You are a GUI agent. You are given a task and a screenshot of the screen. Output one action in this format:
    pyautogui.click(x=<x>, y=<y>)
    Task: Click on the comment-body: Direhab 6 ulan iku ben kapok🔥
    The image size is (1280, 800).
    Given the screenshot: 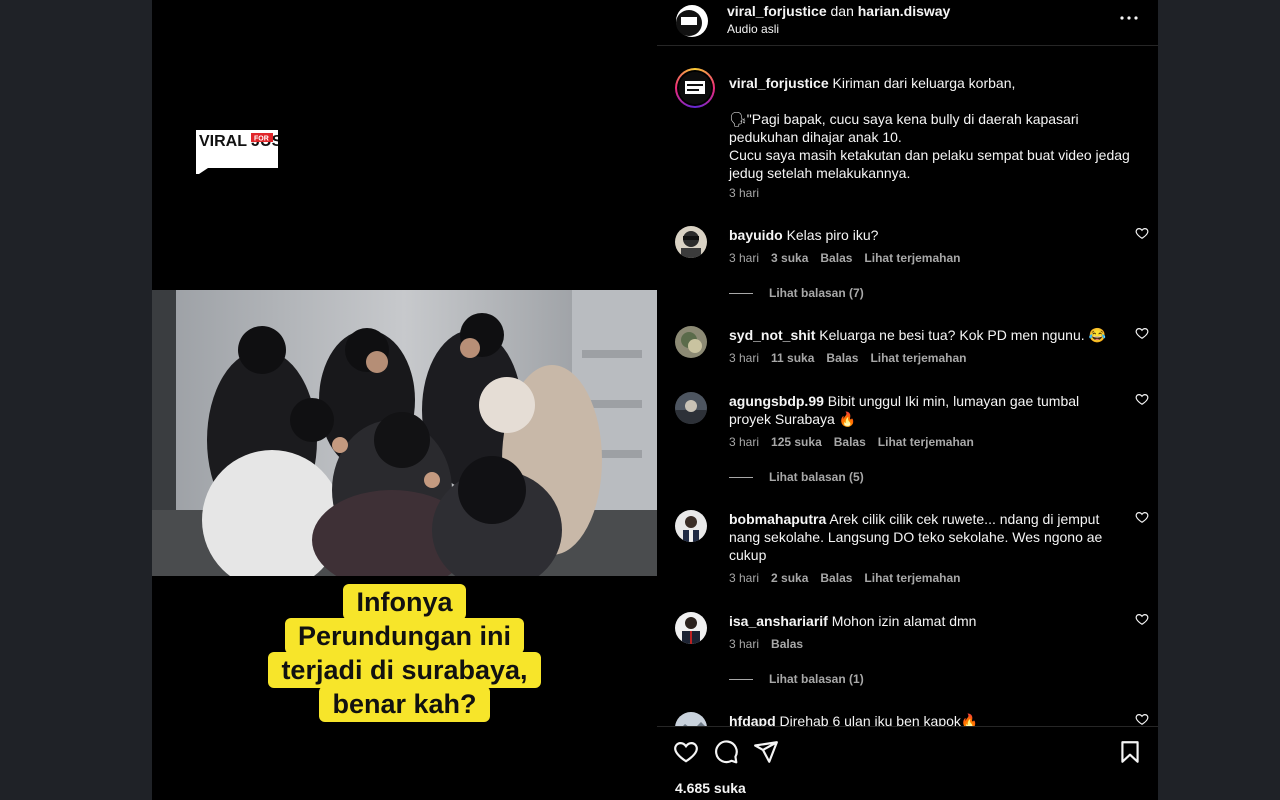 What is the action you would take?
    pyautogui.click(x=879, y=719)
    